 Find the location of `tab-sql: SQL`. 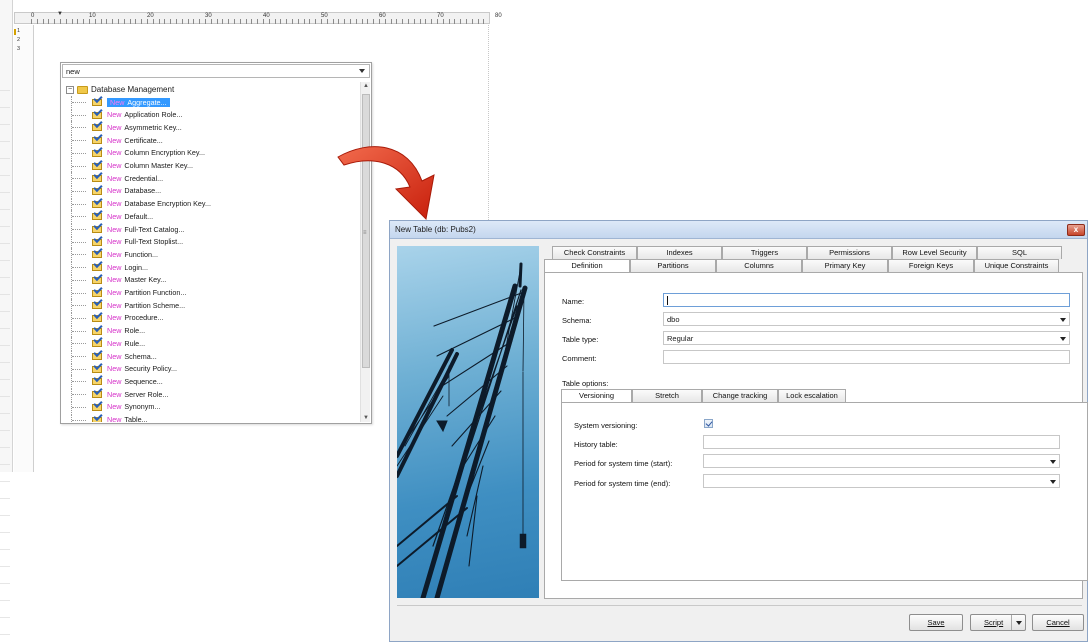

tab-sql: SQL is located at coordinates (1019, 252).